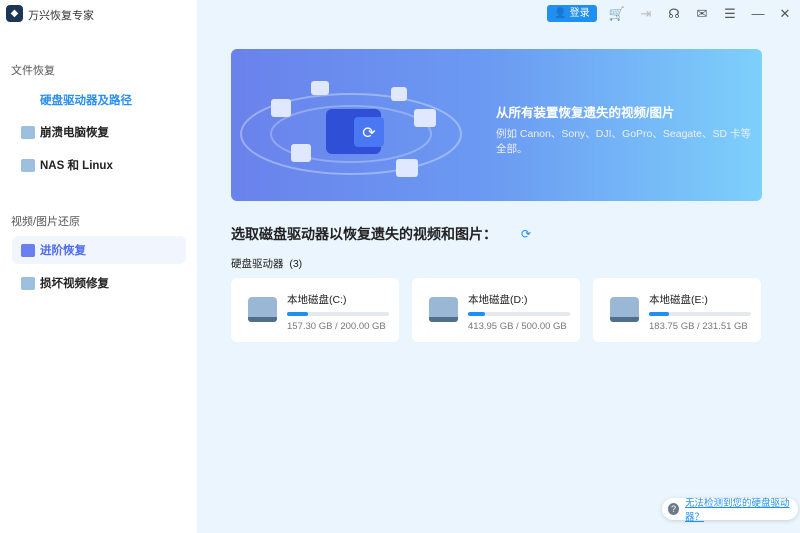 This screenshot has height=533, width=800. What do you see at coordinates (28, 283) in the screenshot?
I see `video-repair-icon` at bounding box center [28, 283].